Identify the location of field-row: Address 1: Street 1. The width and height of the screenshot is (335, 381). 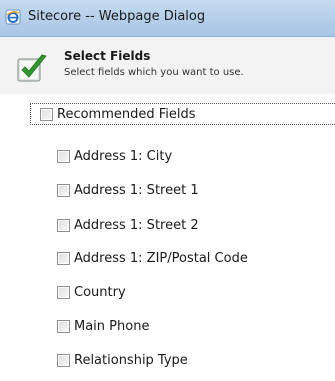
(128, 190).